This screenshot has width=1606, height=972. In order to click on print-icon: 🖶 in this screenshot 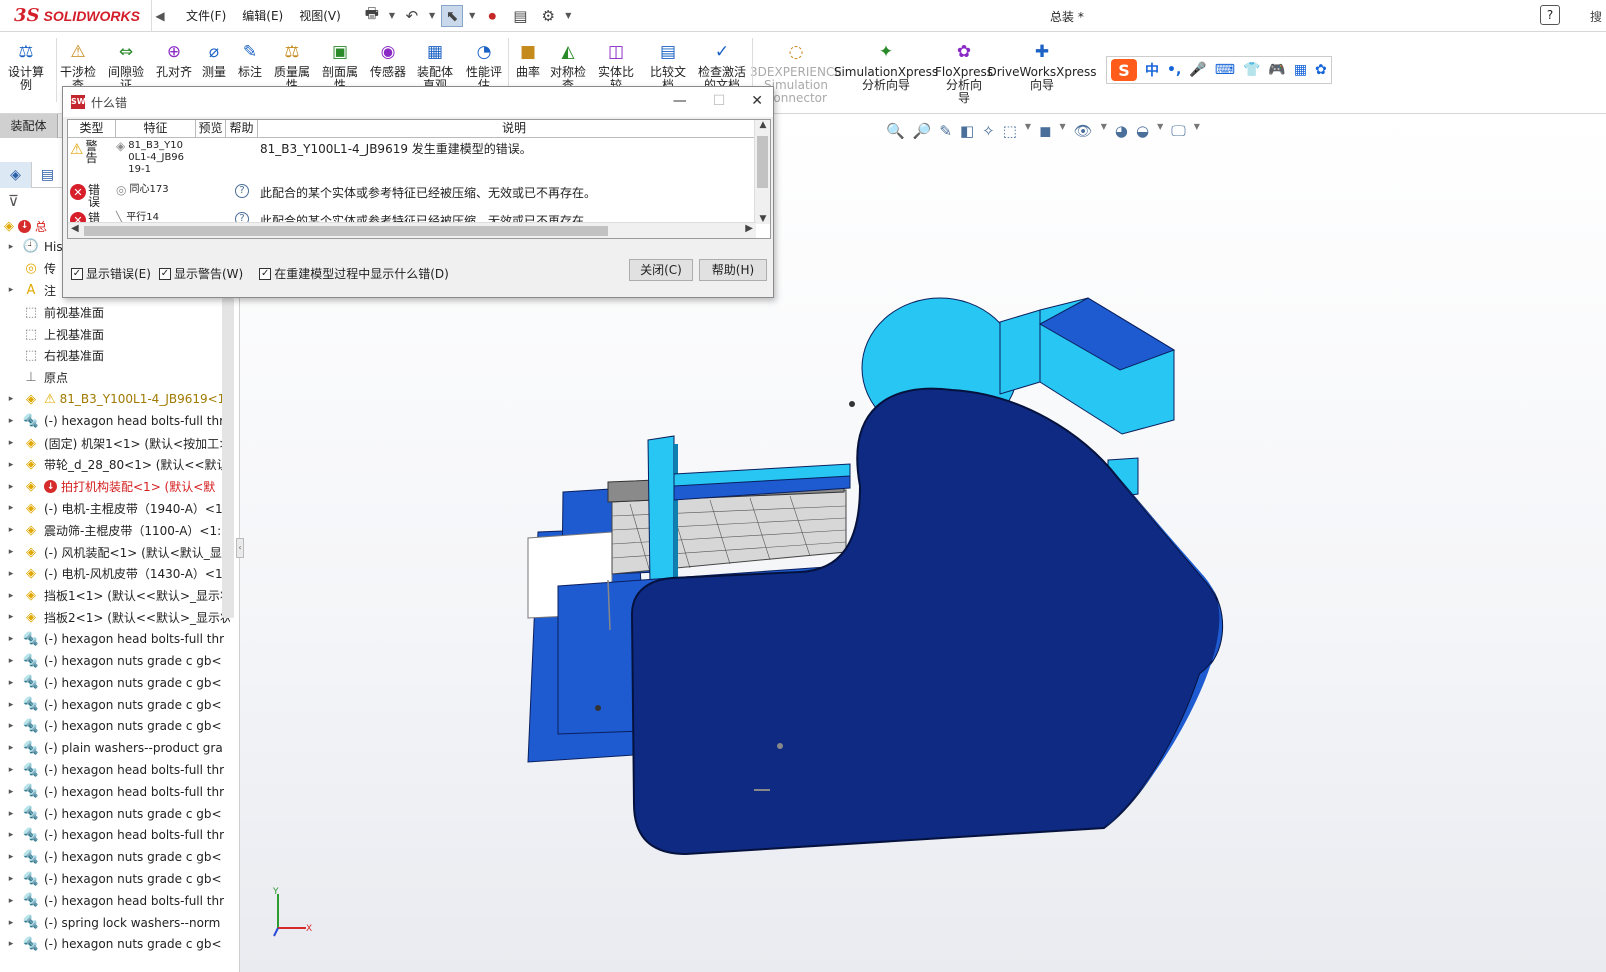, I will do `click(372, 15)`.